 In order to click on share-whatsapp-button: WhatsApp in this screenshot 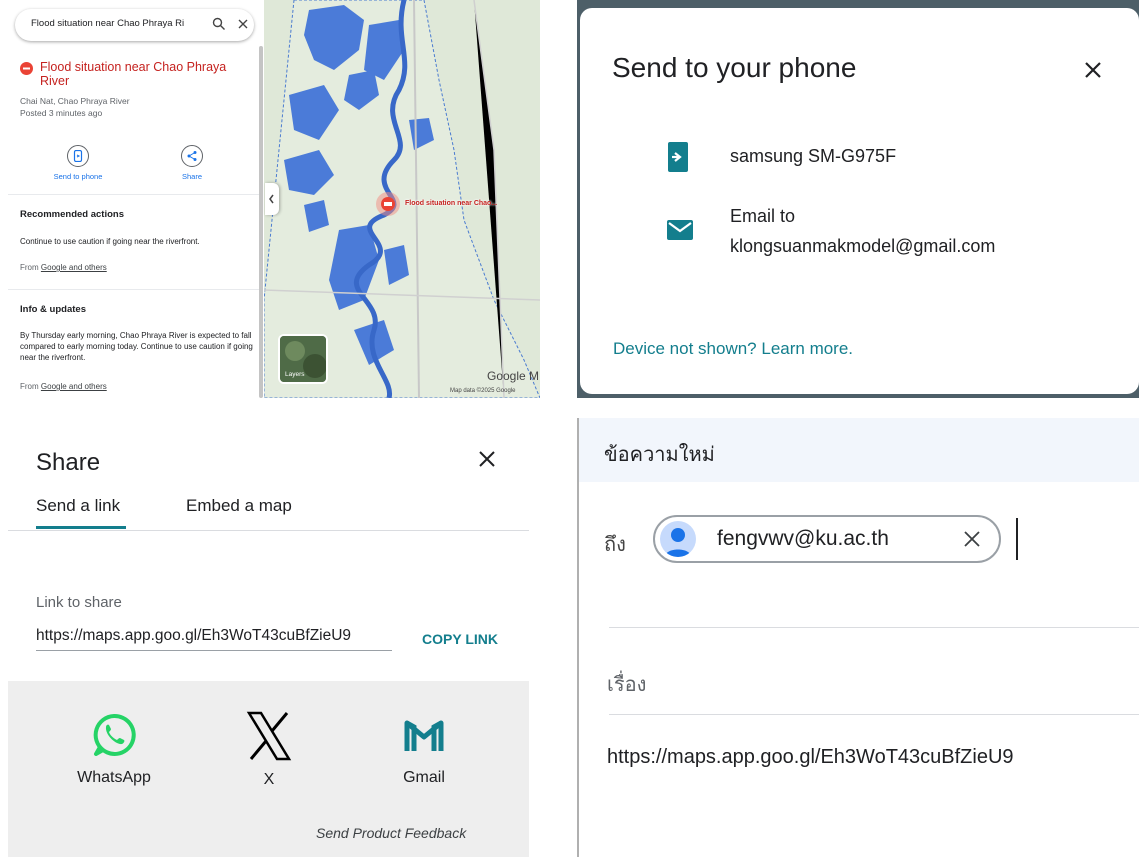, I will do `click(114, 749)`.